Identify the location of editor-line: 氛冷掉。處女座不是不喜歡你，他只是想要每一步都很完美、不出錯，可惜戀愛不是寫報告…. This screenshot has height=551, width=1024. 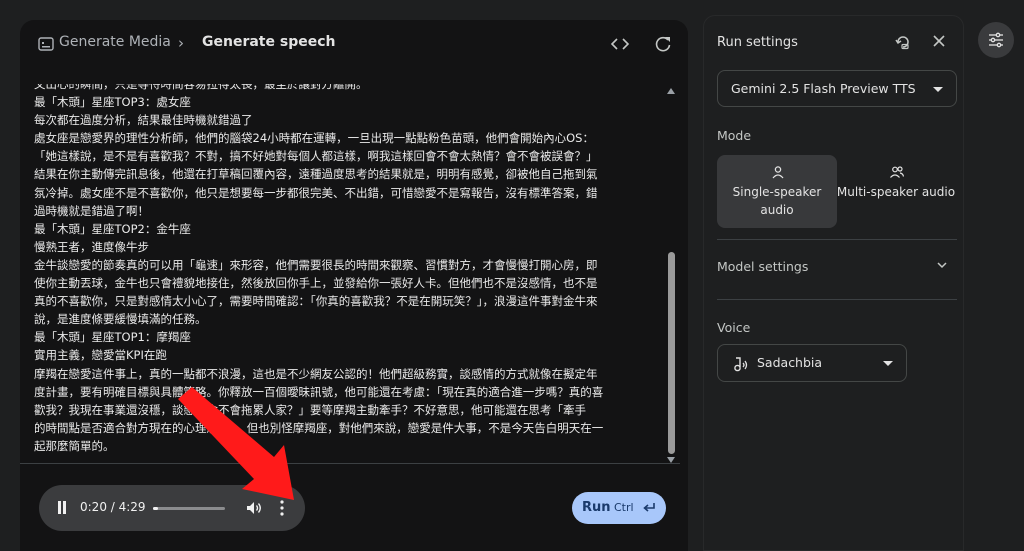
(316, 192).